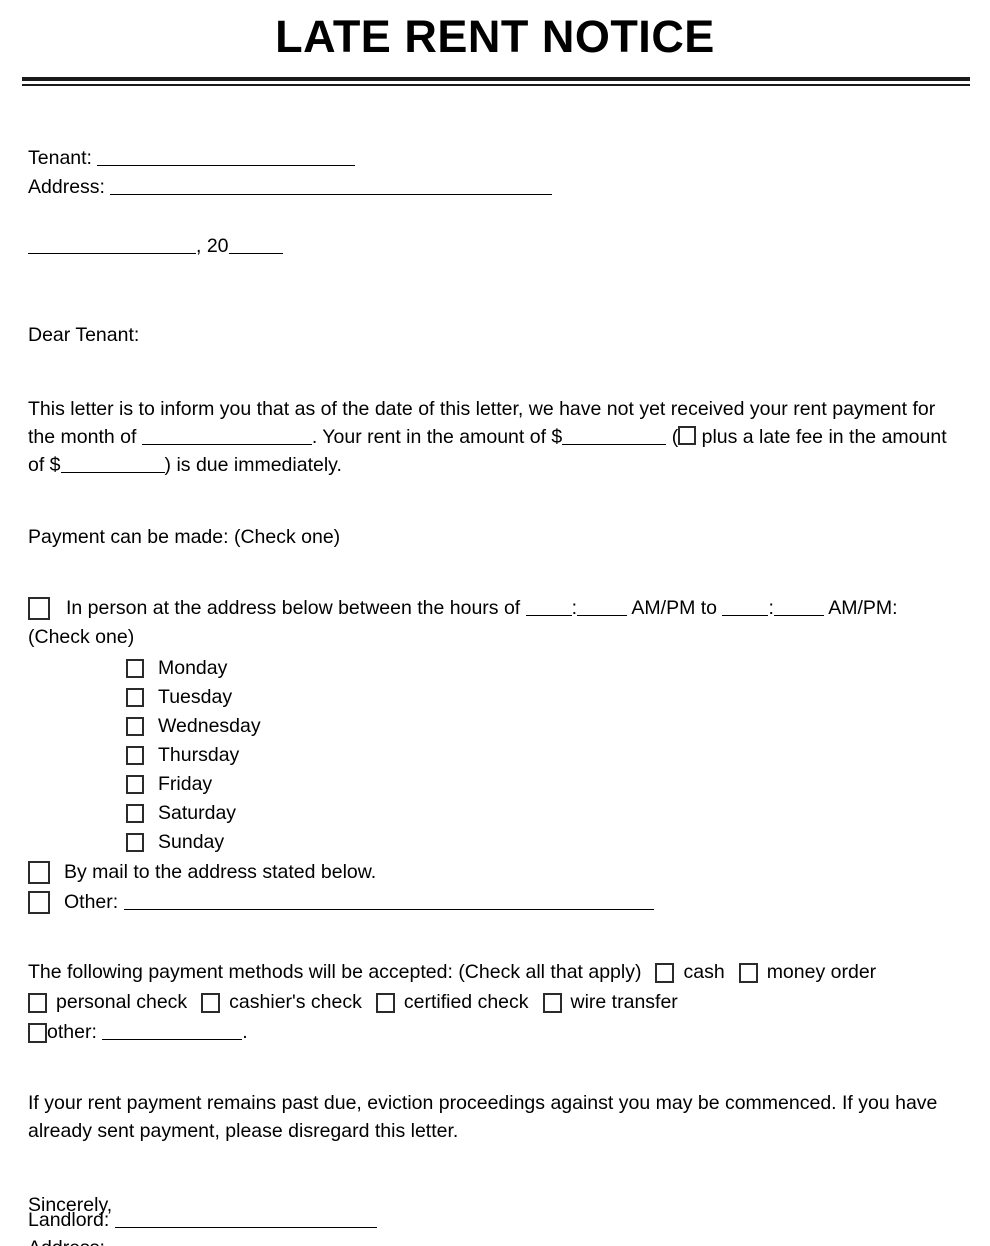 The width and height of the screenshot is (990, 1246). Describe the element at coordinates (495, 1032) in the screenshot. I see `payment-methods-row-3: other: .` at that location.